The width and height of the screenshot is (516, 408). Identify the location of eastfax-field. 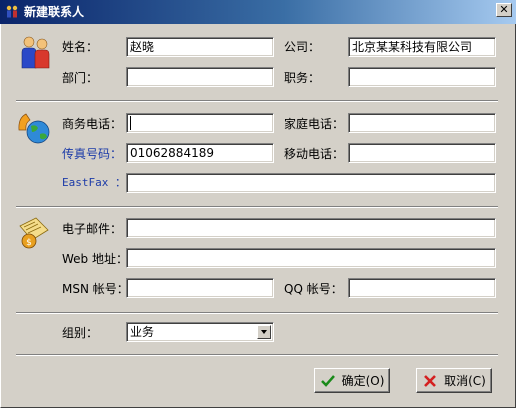
(311, 183).